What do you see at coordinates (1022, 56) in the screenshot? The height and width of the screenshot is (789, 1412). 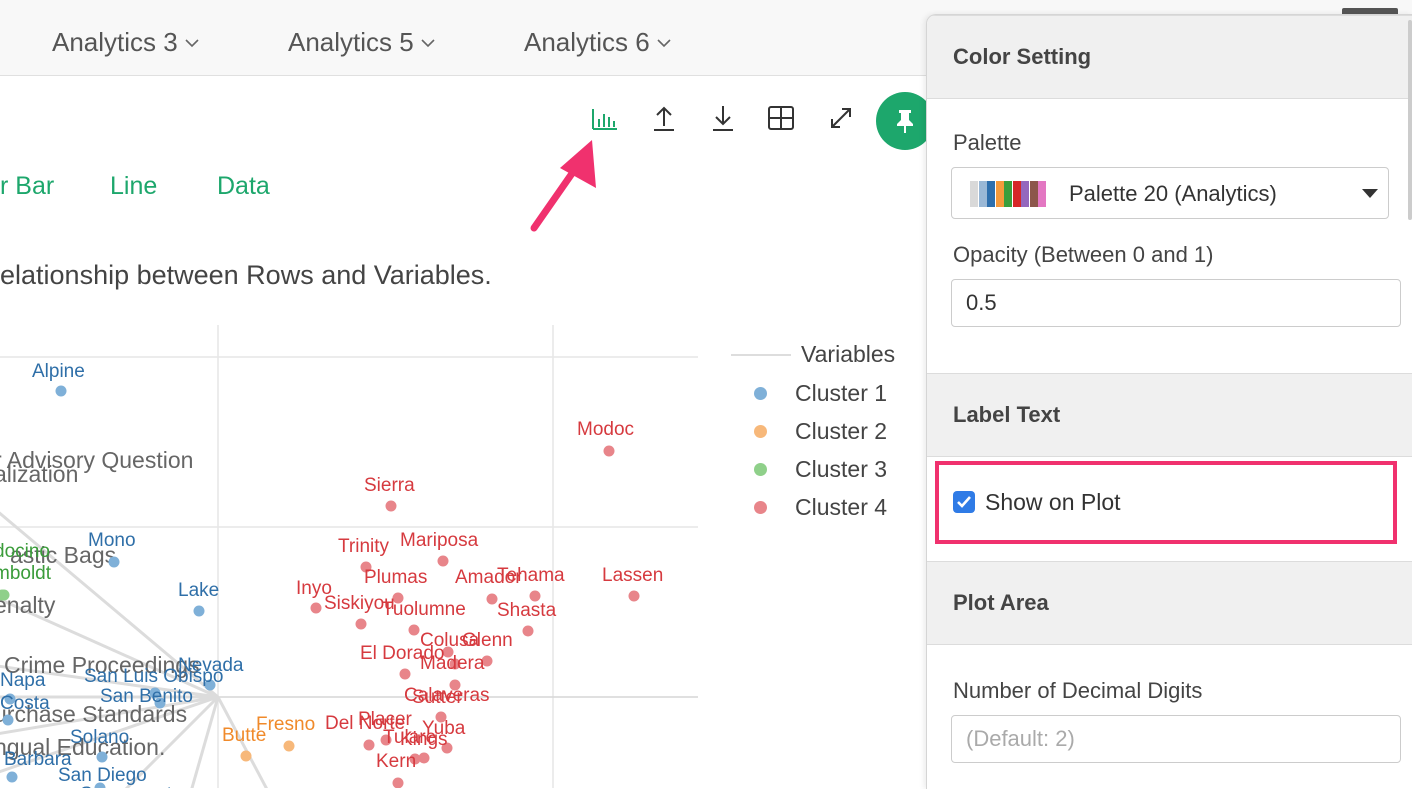 I see `section-title: Color Setting` at bounding box center [1022, 56].